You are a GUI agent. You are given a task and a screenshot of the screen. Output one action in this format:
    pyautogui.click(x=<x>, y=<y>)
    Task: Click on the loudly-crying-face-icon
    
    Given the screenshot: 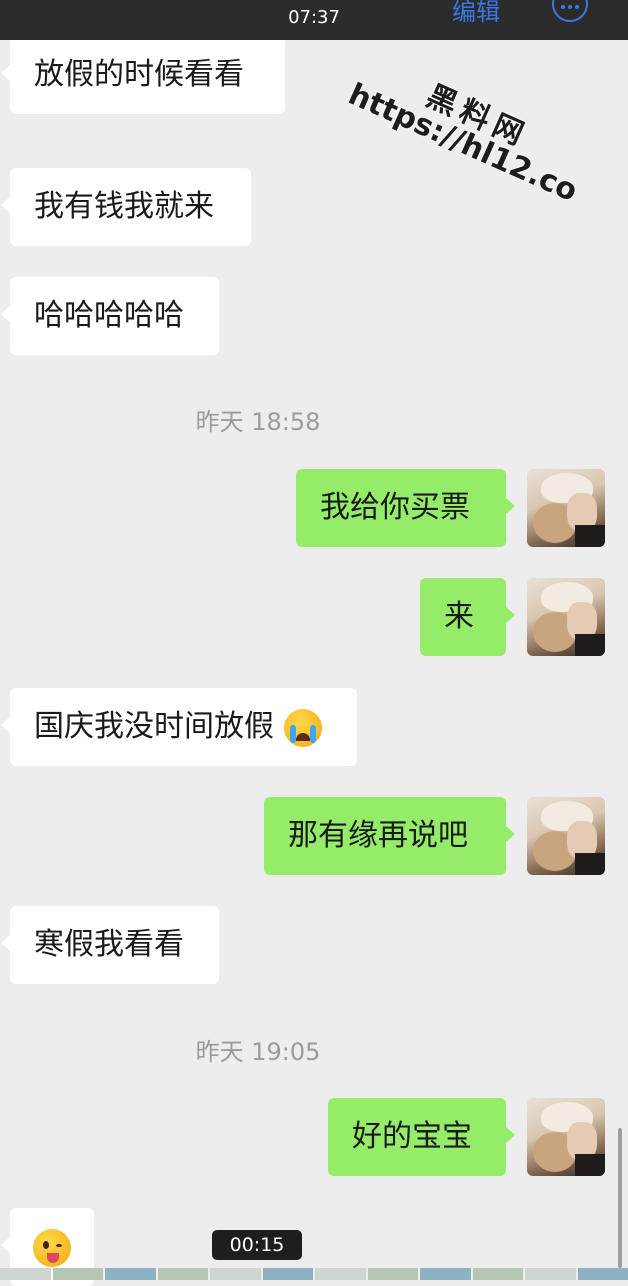 What is the action you would take?
    pyautogui.click(x=303, y=728)
    